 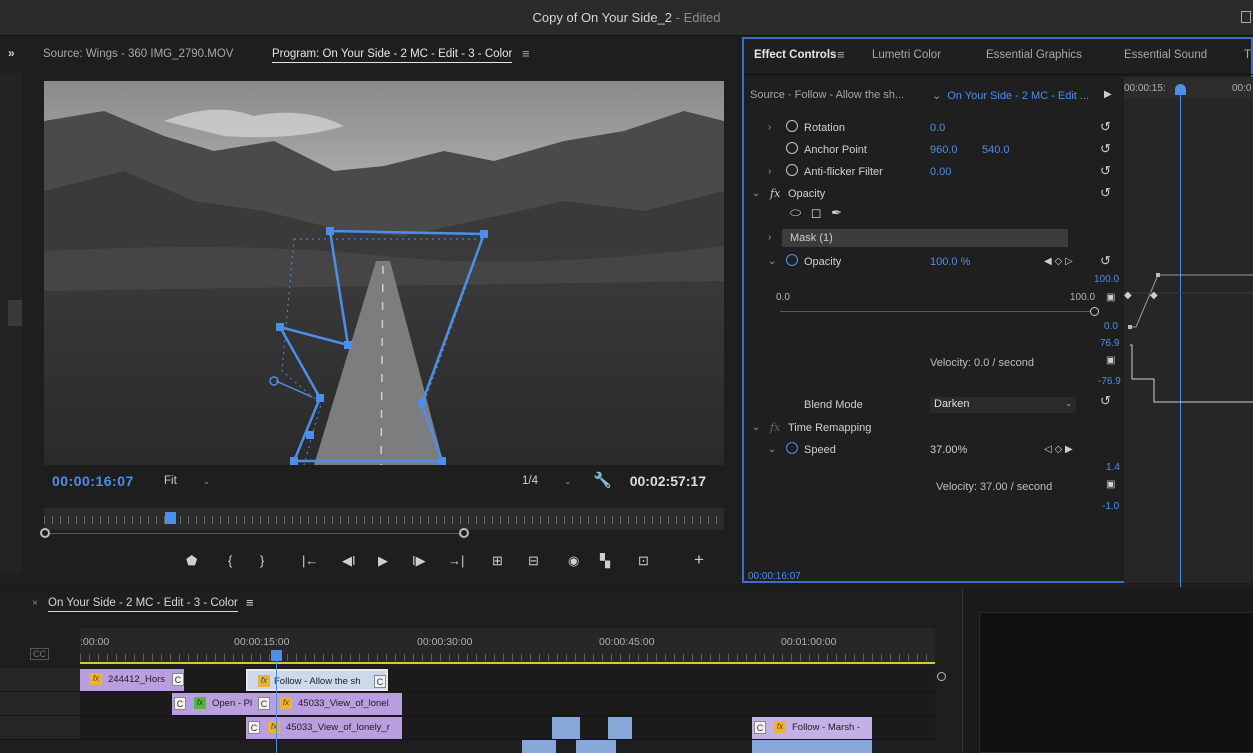 I want to click on ellipse-mask-icon: ⬭, so click(x=795, y=212).